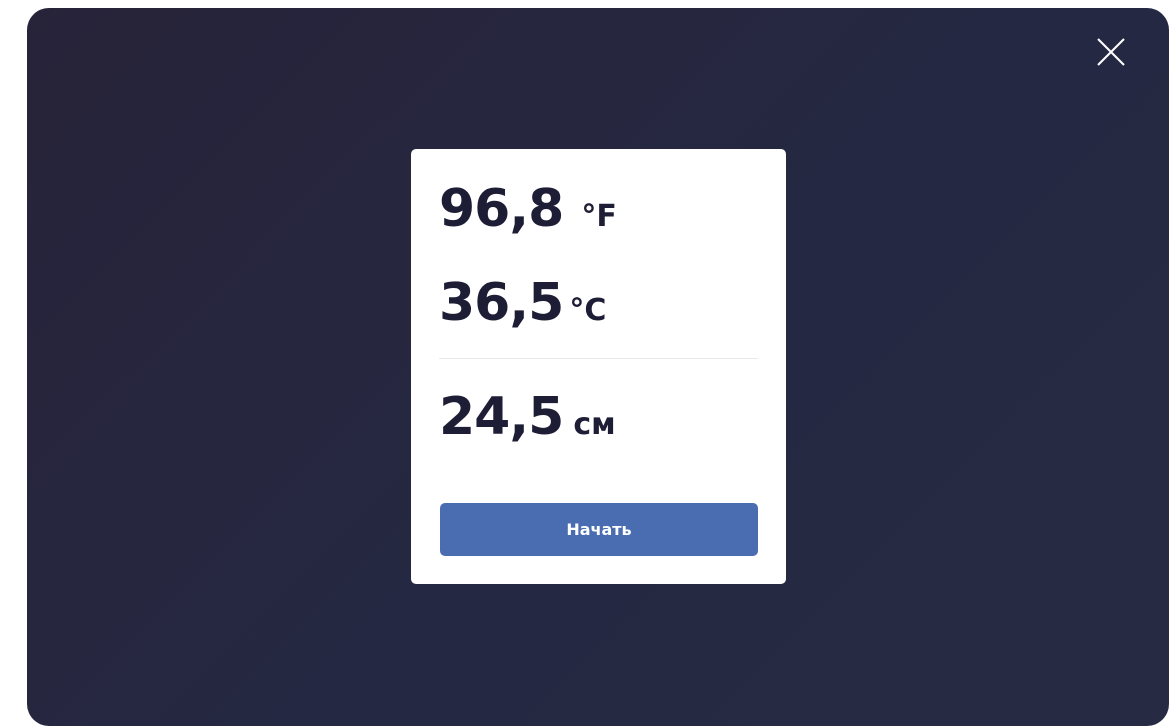  I want to click on celsius-reading: 36,5 °C, so click(522, 303).